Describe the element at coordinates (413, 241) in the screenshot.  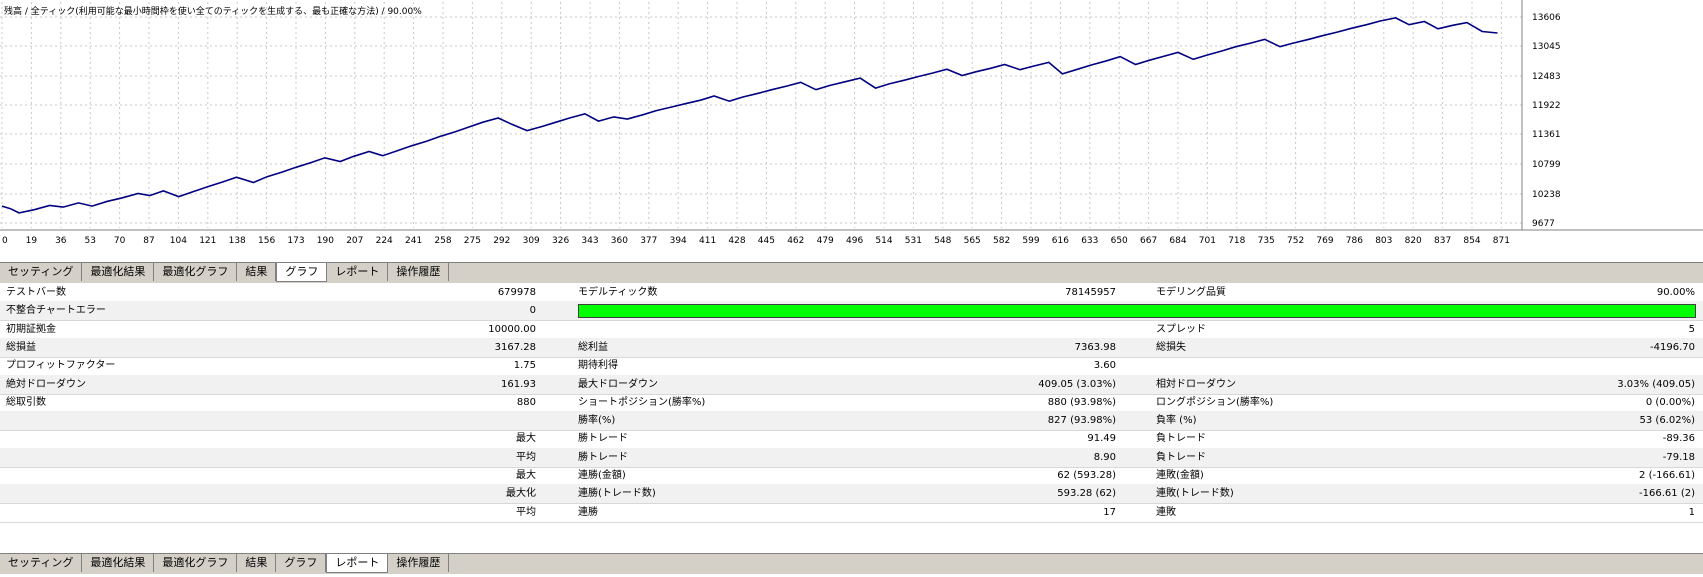
I see `x-tick-label: 241` at that location.